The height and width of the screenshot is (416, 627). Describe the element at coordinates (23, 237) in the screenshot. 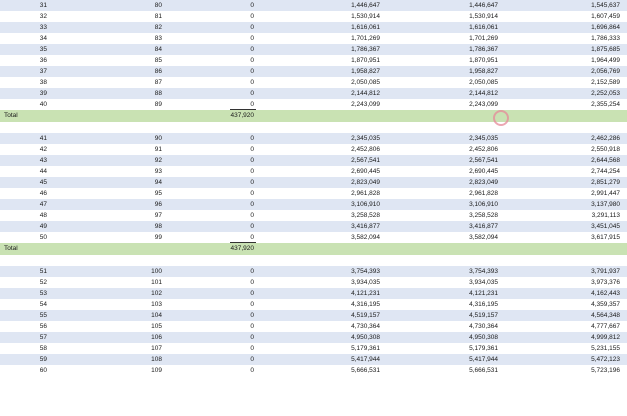

I see `cell: 50` at that location.